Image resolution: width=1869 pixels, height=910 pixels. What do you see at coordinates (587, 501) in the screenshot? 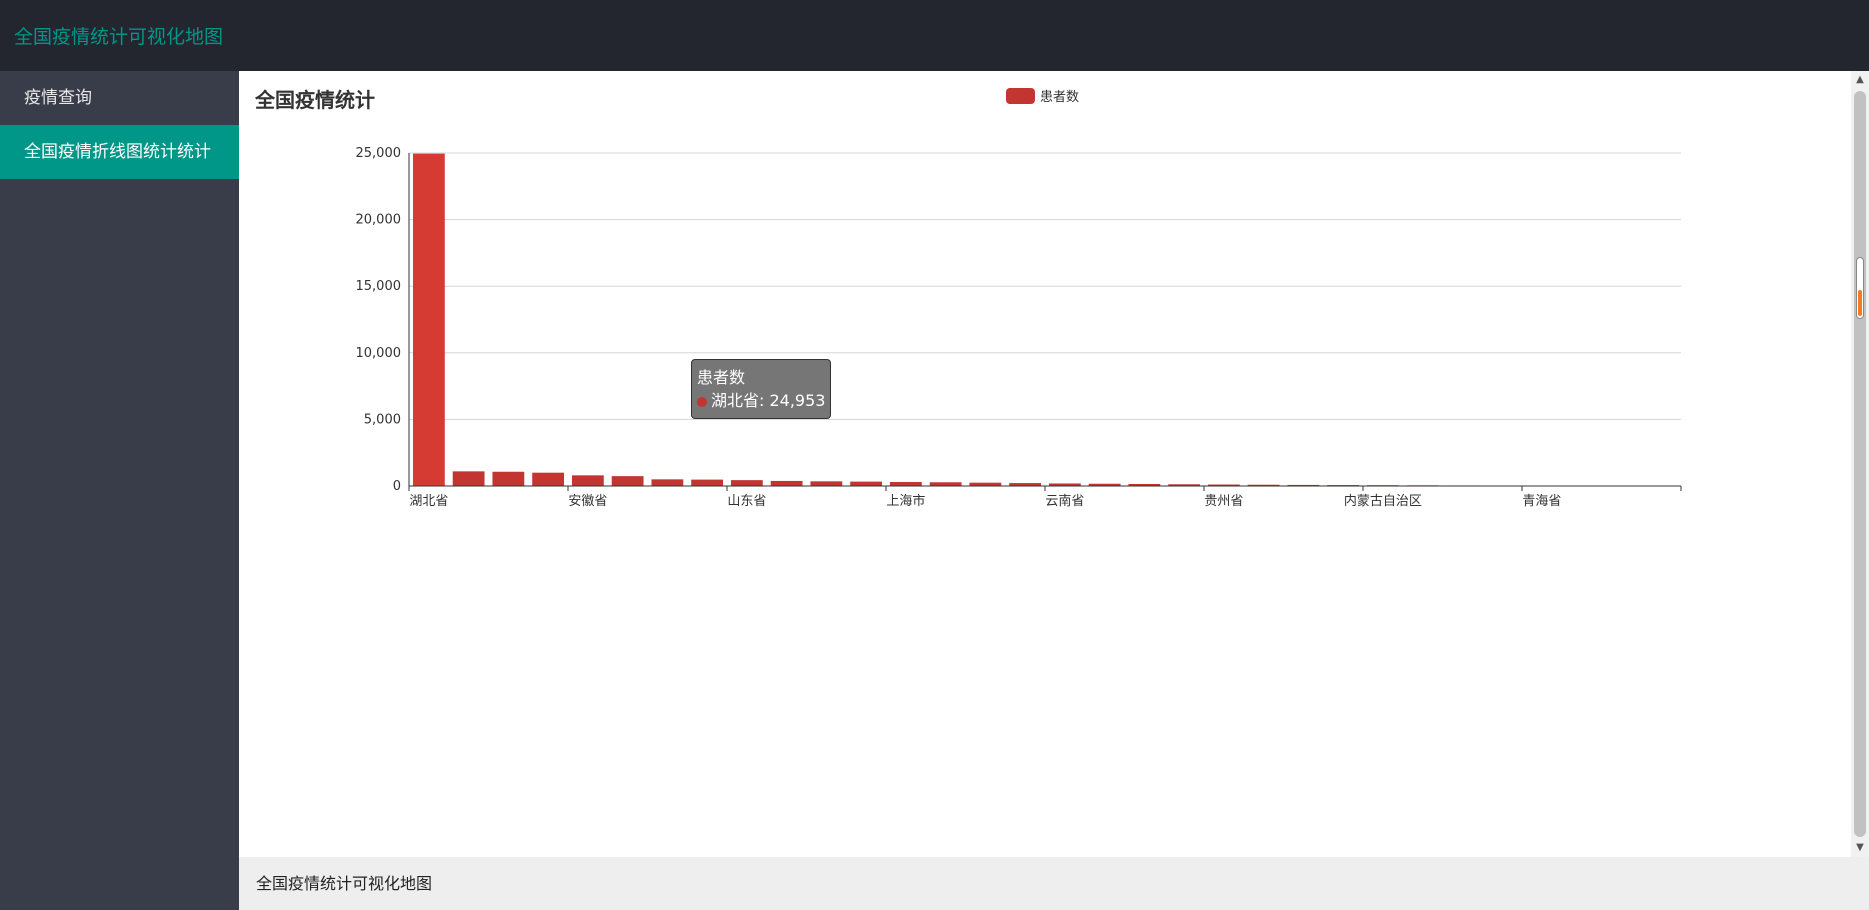
I see `x-tick-label: 安徽省` at bounding box center [587, 501].